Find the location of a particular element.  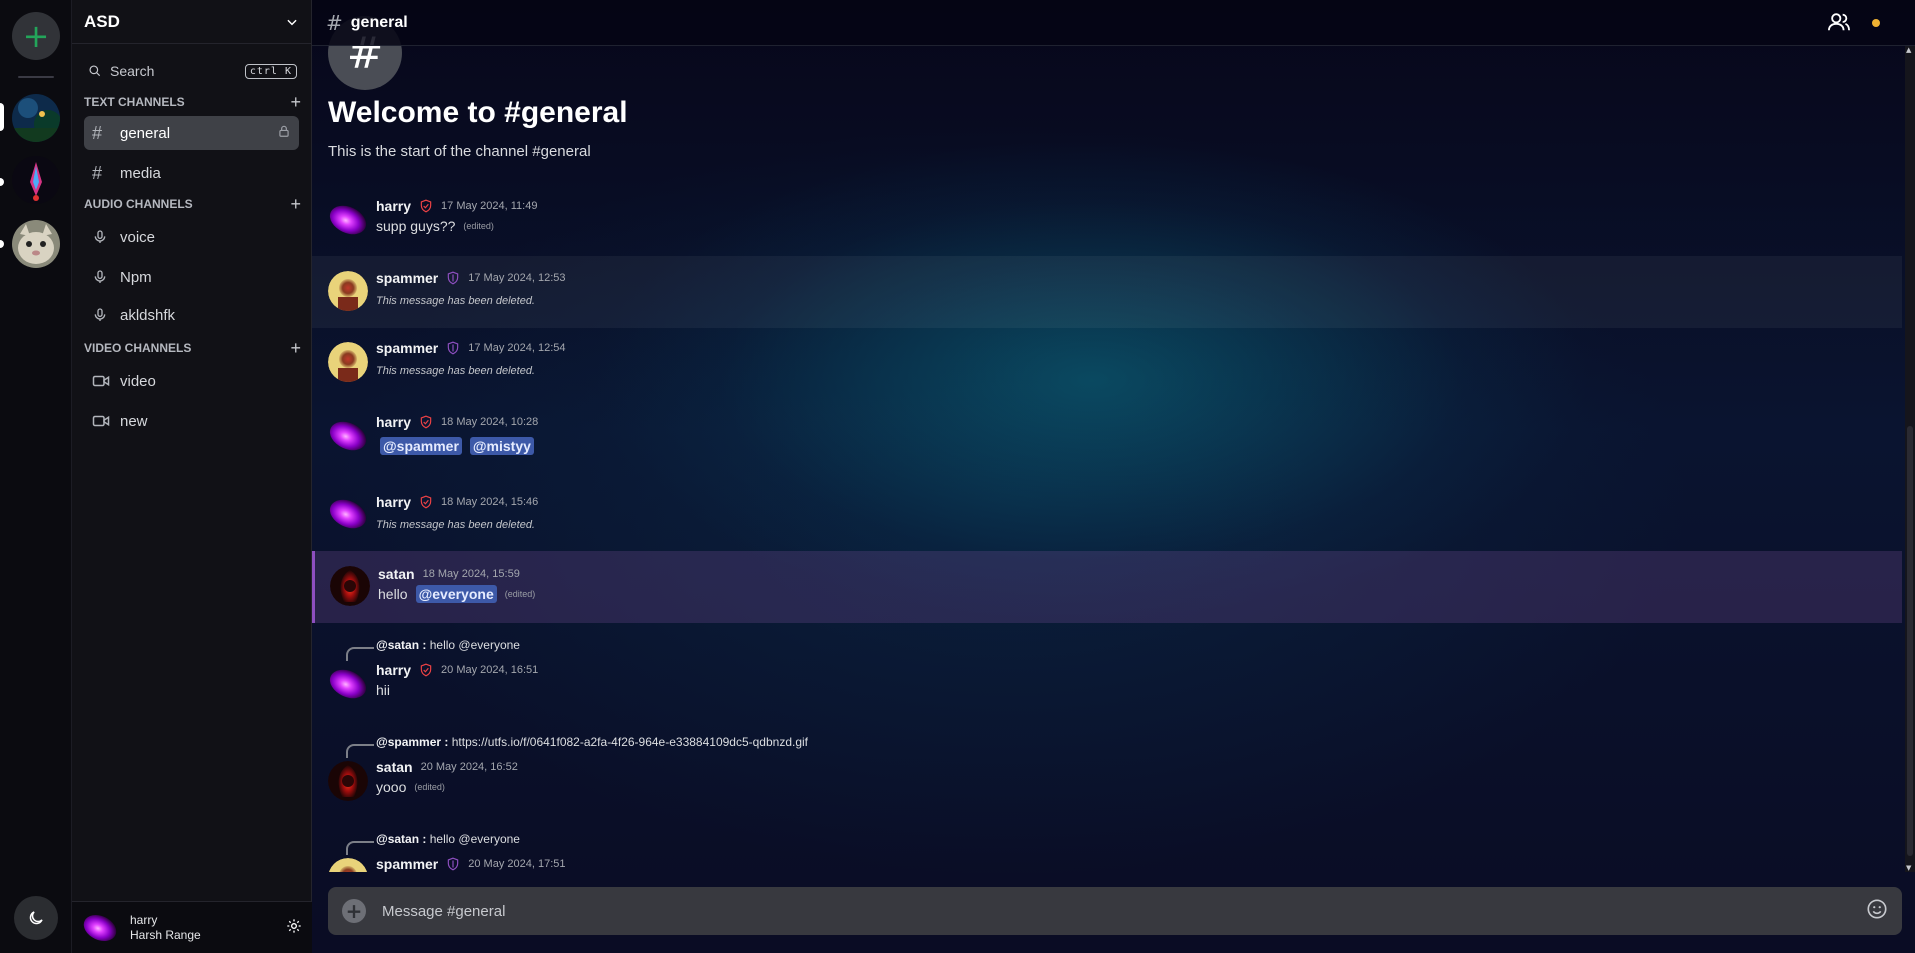

video-channels-header: VIDEO CHANNELS + is located at coordinates (191, 348).